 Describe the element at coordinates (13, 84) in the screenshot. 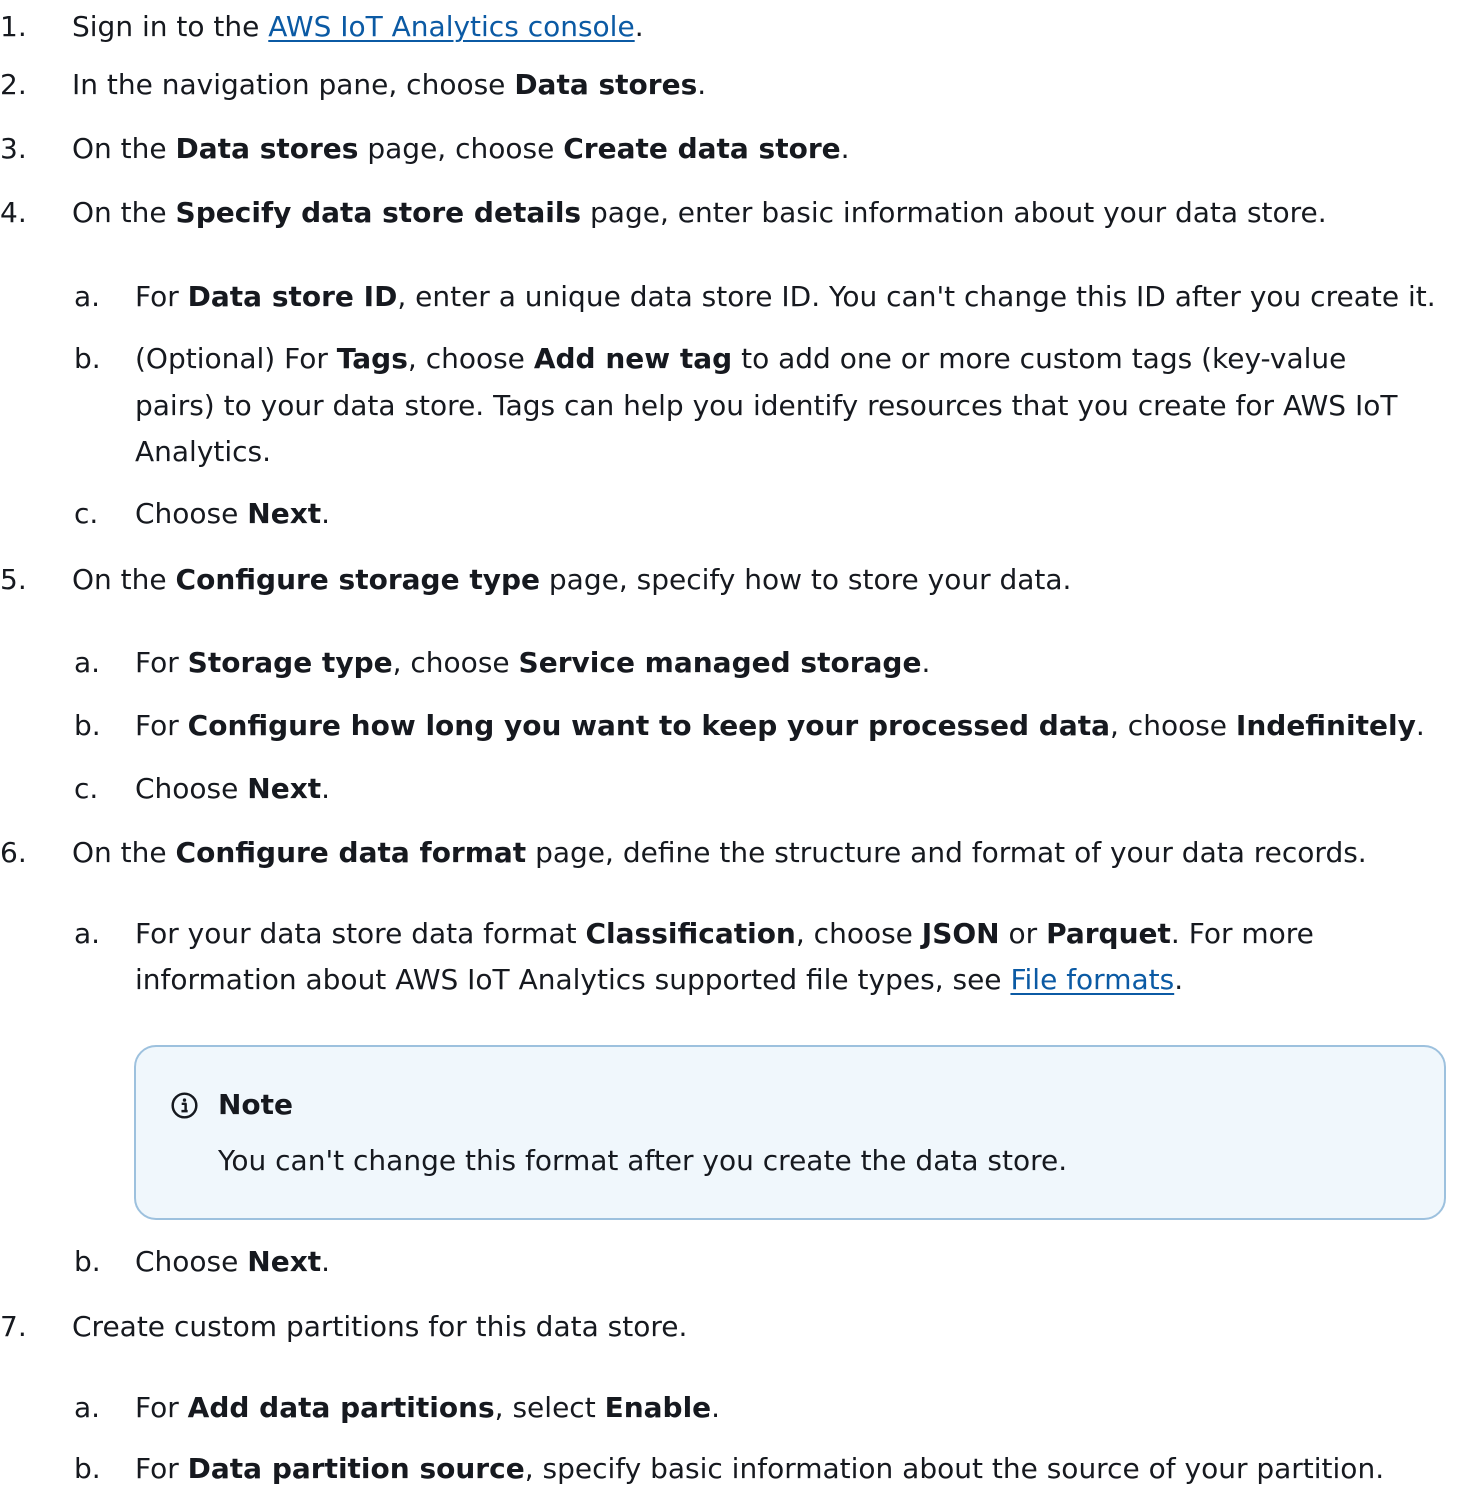

I see `step-number: 2.` at that location.